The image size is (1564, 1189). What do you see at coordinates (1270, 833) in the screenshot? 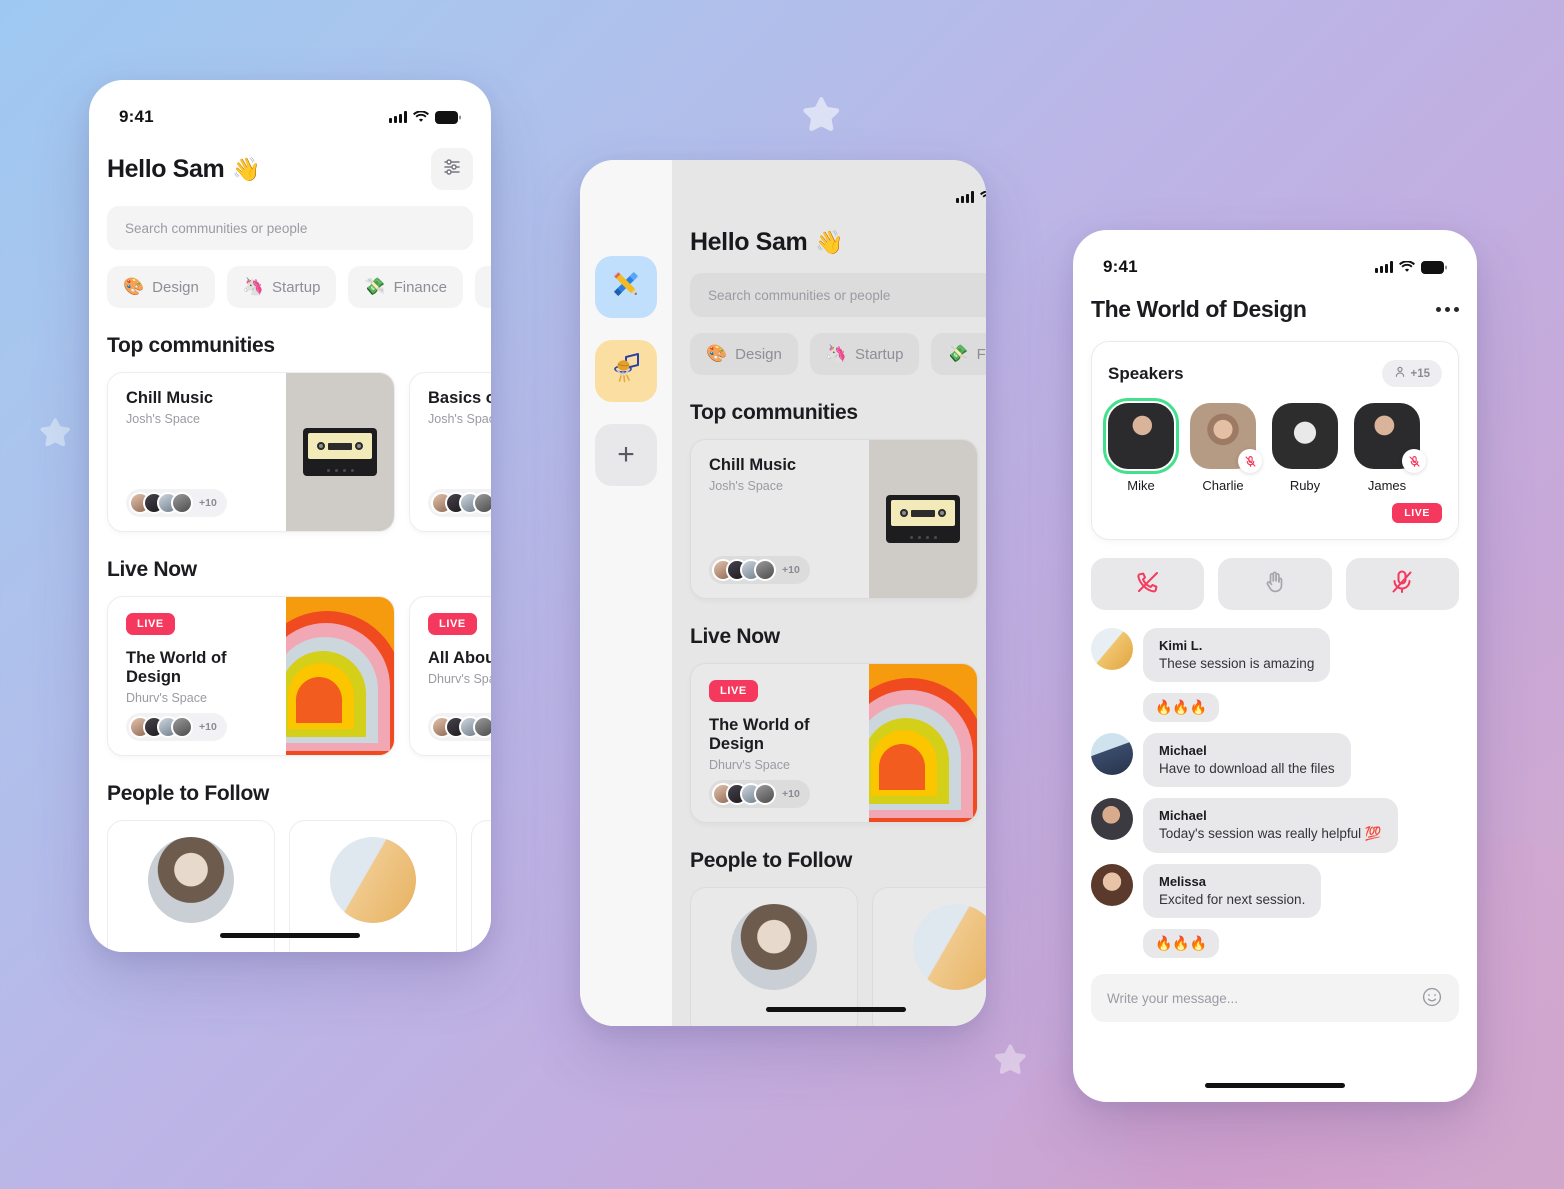
I see `message-text: Today's session was really helpful 💯` at bounding box center [1270, 833].